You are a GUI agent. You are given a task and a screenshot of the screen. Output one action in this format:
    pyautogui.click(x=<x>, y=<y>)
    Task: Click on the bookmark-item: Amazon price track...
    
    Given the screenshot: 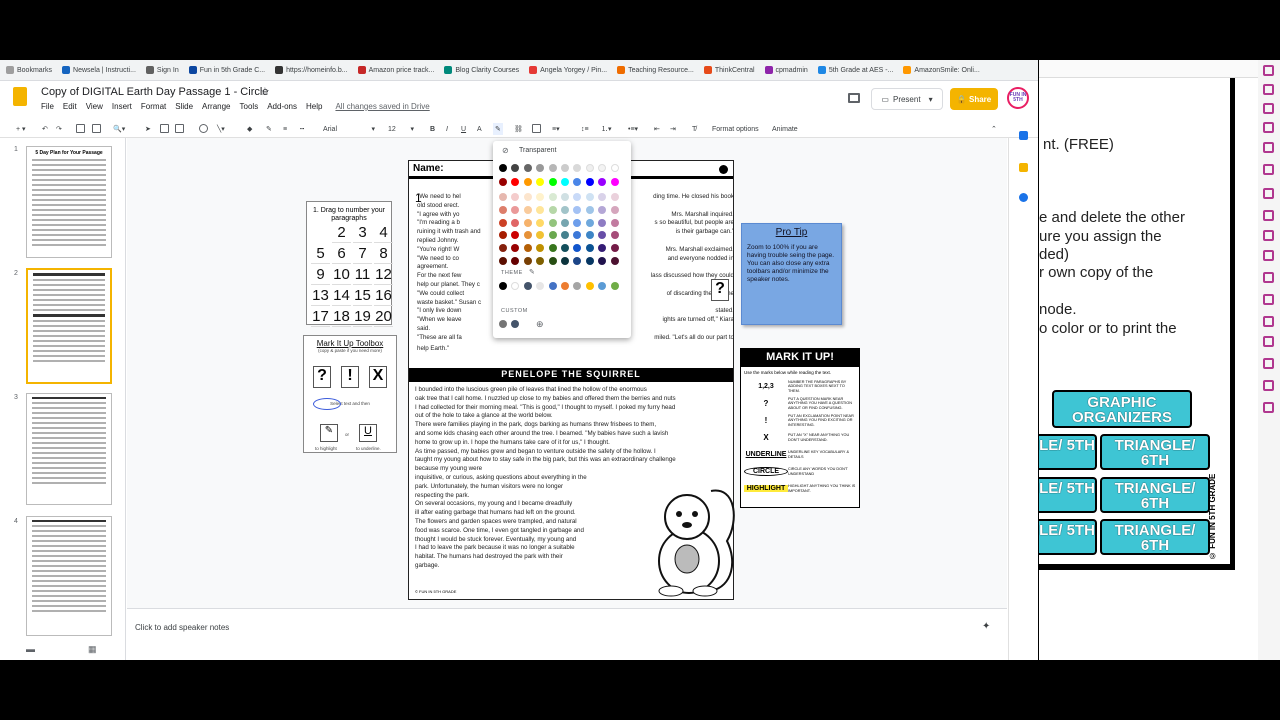 What is the action you would take?
    pyautogui.click(x=395, y=70)
    